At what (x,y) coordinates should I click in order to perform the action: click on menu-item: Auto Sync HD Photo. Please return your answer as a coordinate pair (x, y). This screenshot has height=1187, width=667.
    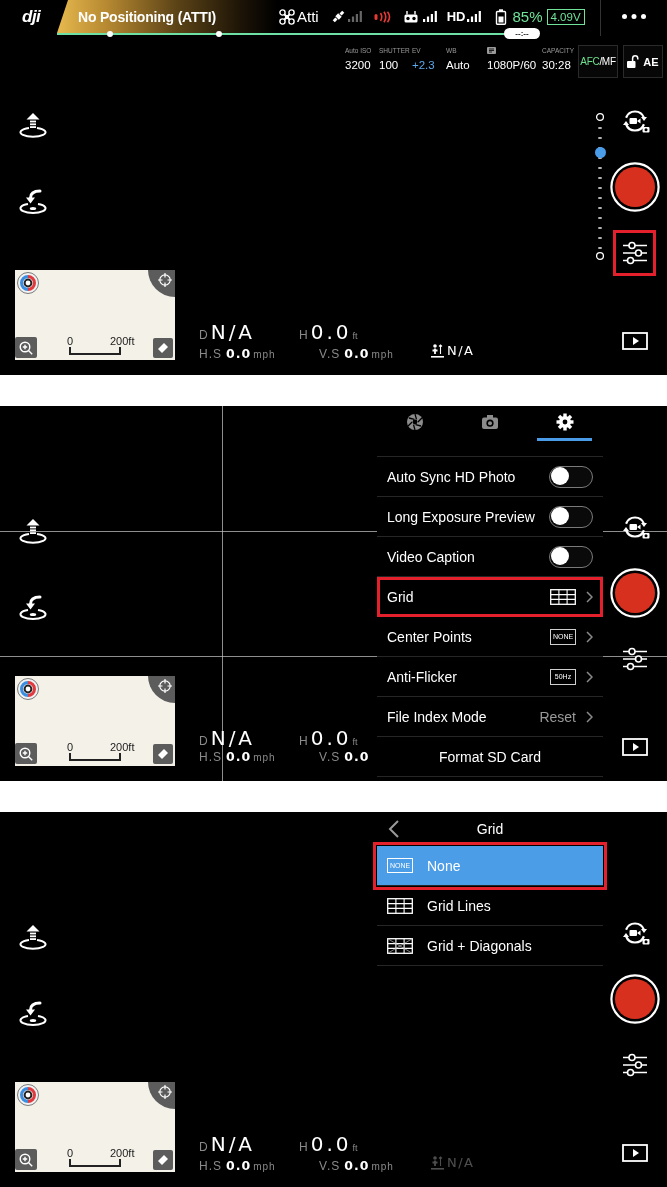
    Looking at the image, I should click on (490, 477).